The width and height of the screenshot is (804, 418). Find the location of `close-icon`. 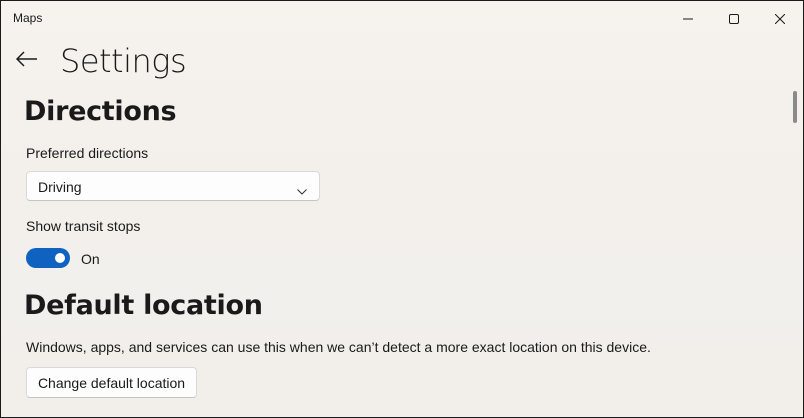

close-icon is located at coordinates (780, 19).